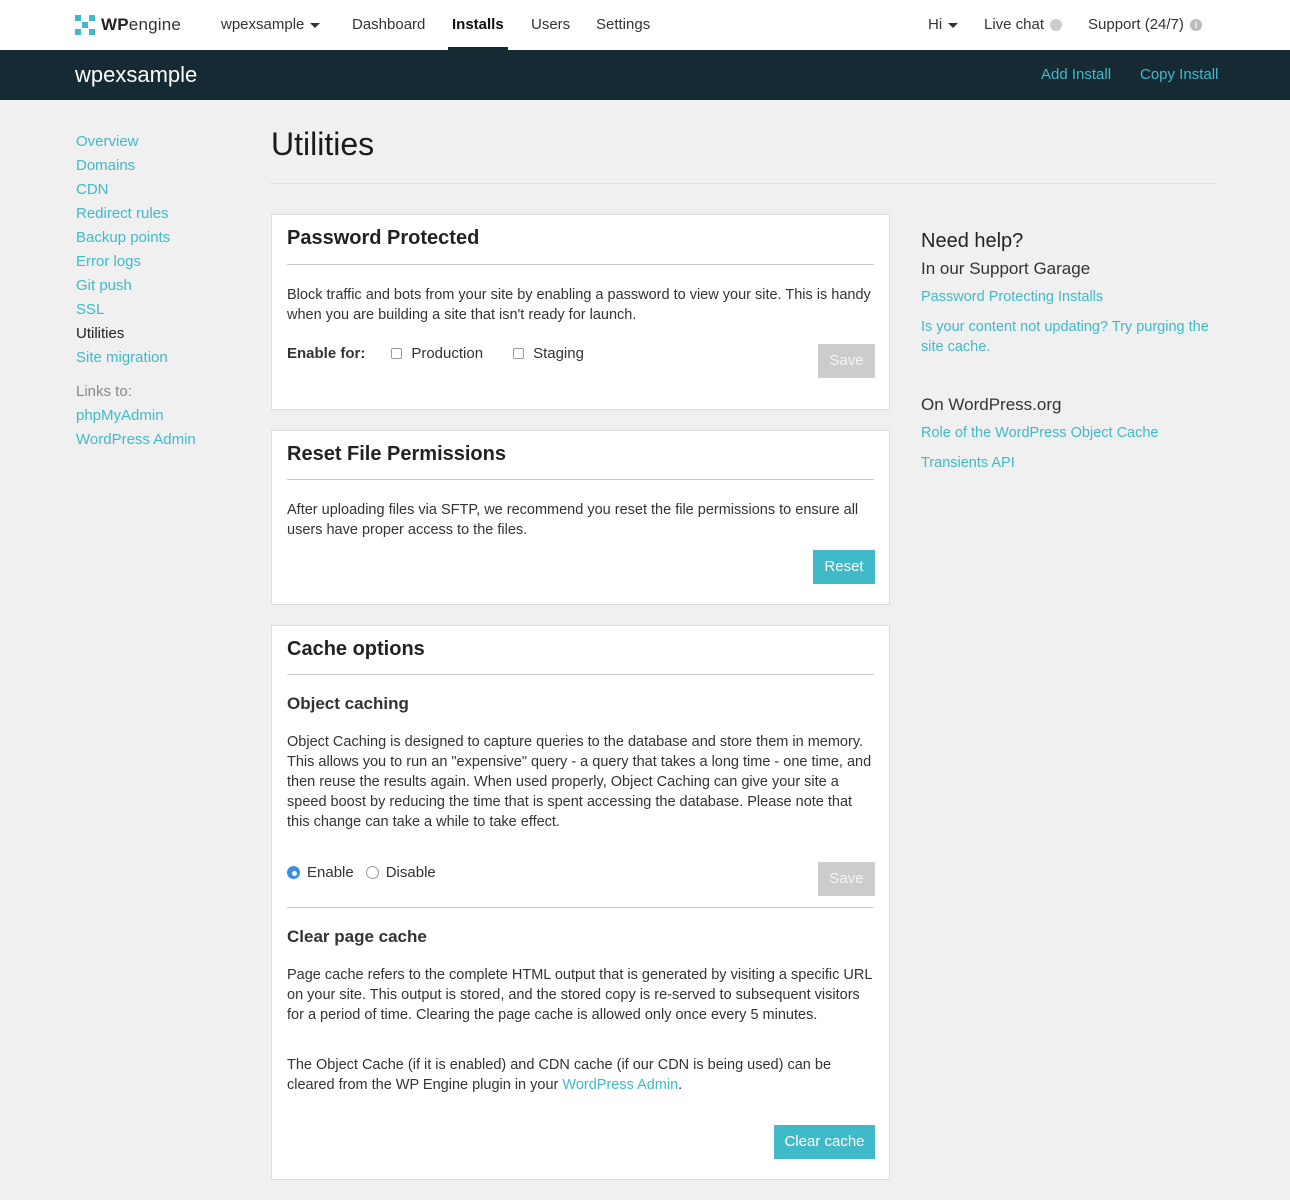 The height and width of the screenshot is (1200, 1290). I want to click on help-link-transients-api: Transients API, so click(1071, 463).